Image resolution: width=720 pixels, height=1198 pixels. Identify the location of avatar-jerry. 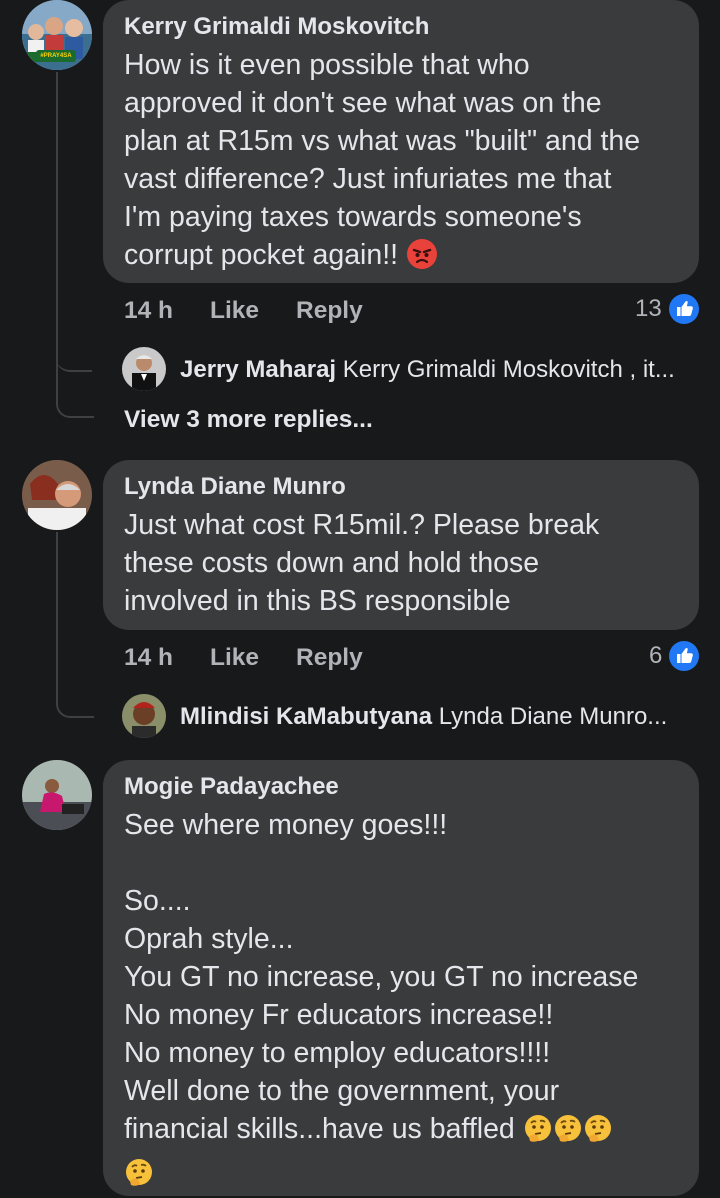
(144, 369).